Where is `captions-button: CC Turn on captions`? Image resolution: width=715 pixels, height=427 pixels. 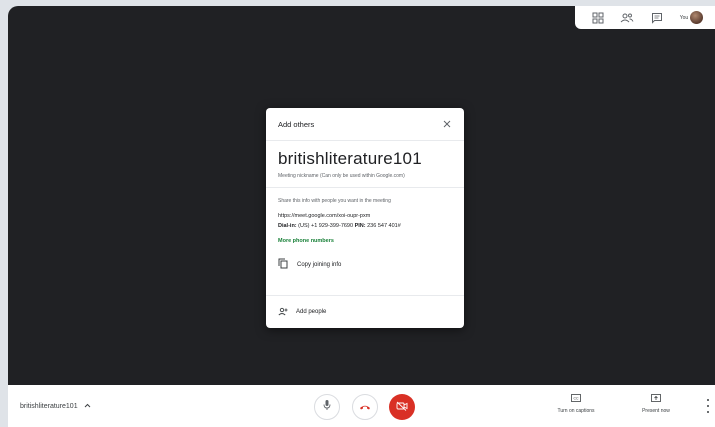 captions-button: CC Turn on captions is located at coordinates (576, 404).